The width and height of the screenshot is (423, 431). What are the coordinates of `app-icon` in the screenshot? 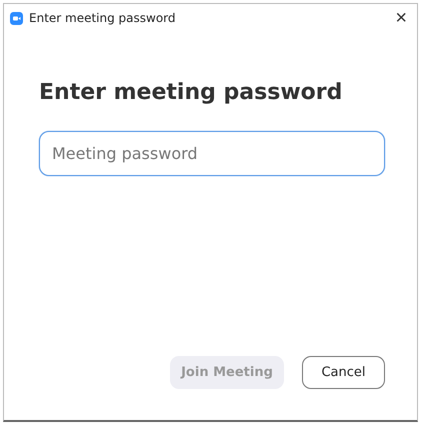 It's located at (16, 18).